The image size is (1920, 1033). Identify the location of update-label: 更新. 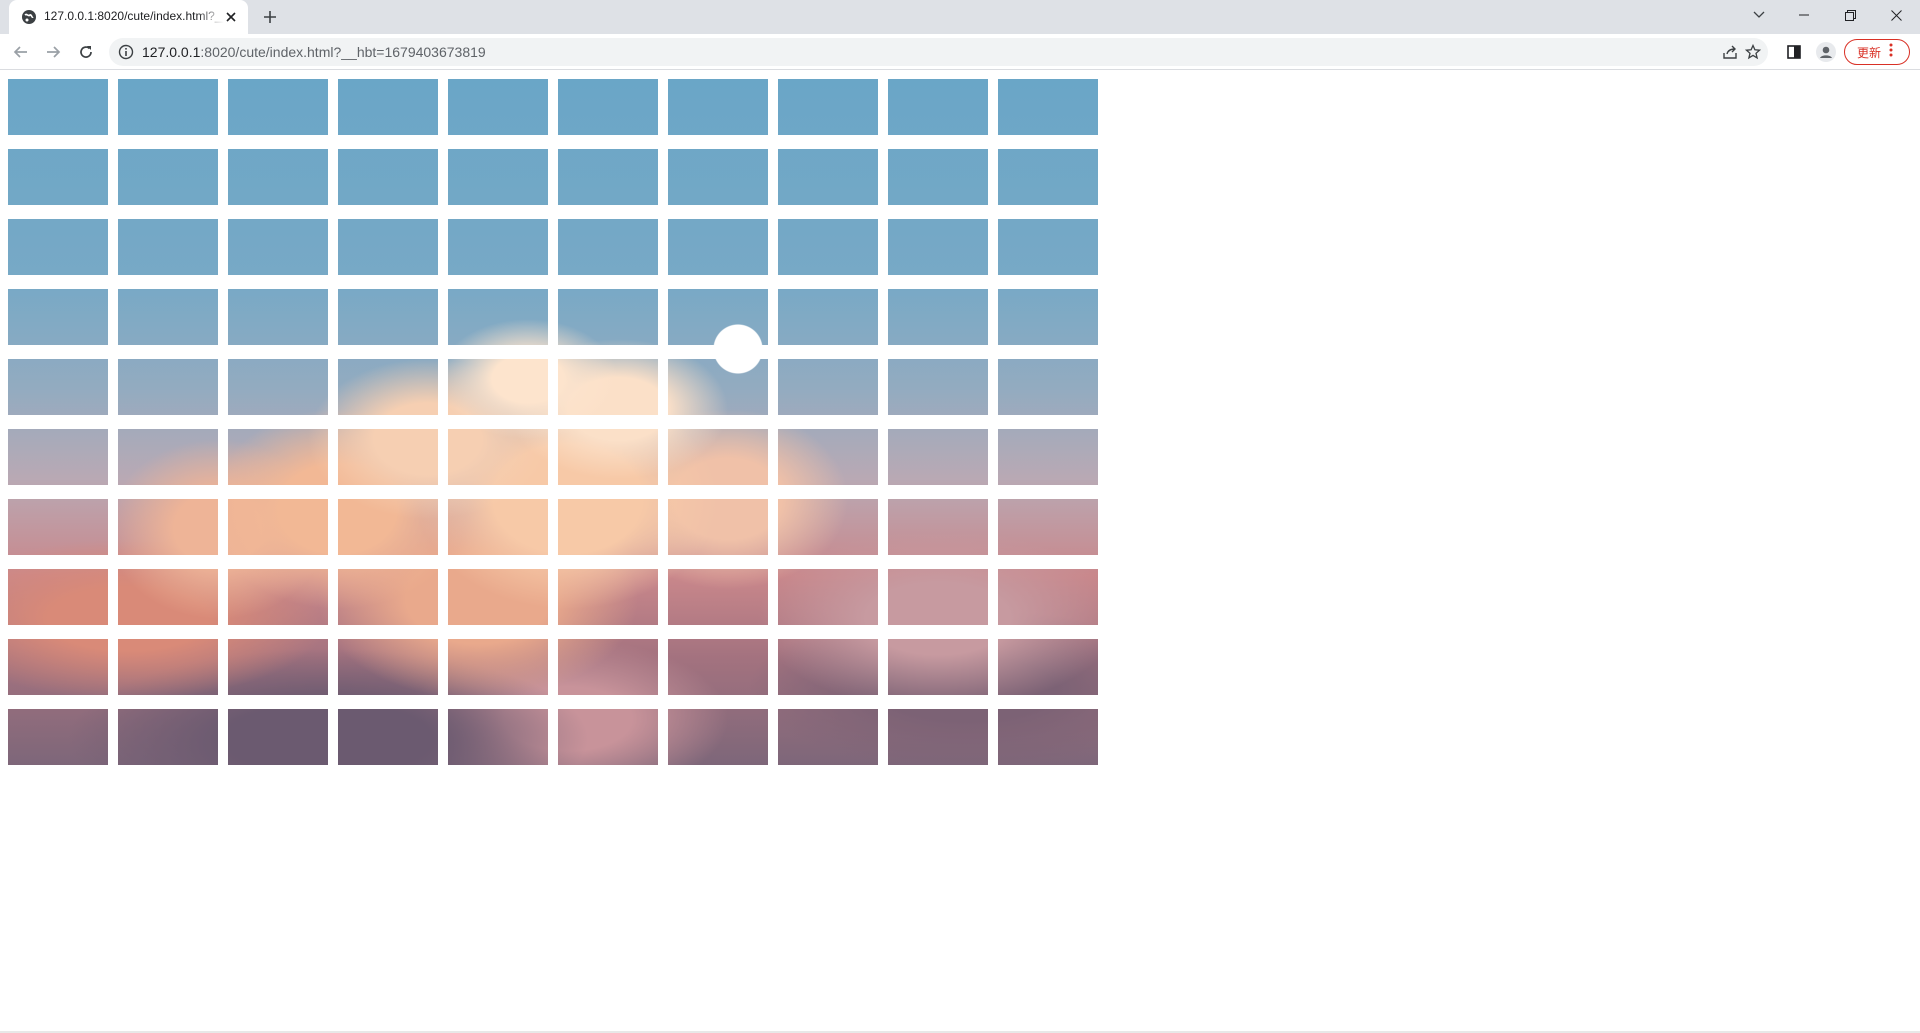
(1869, 52).